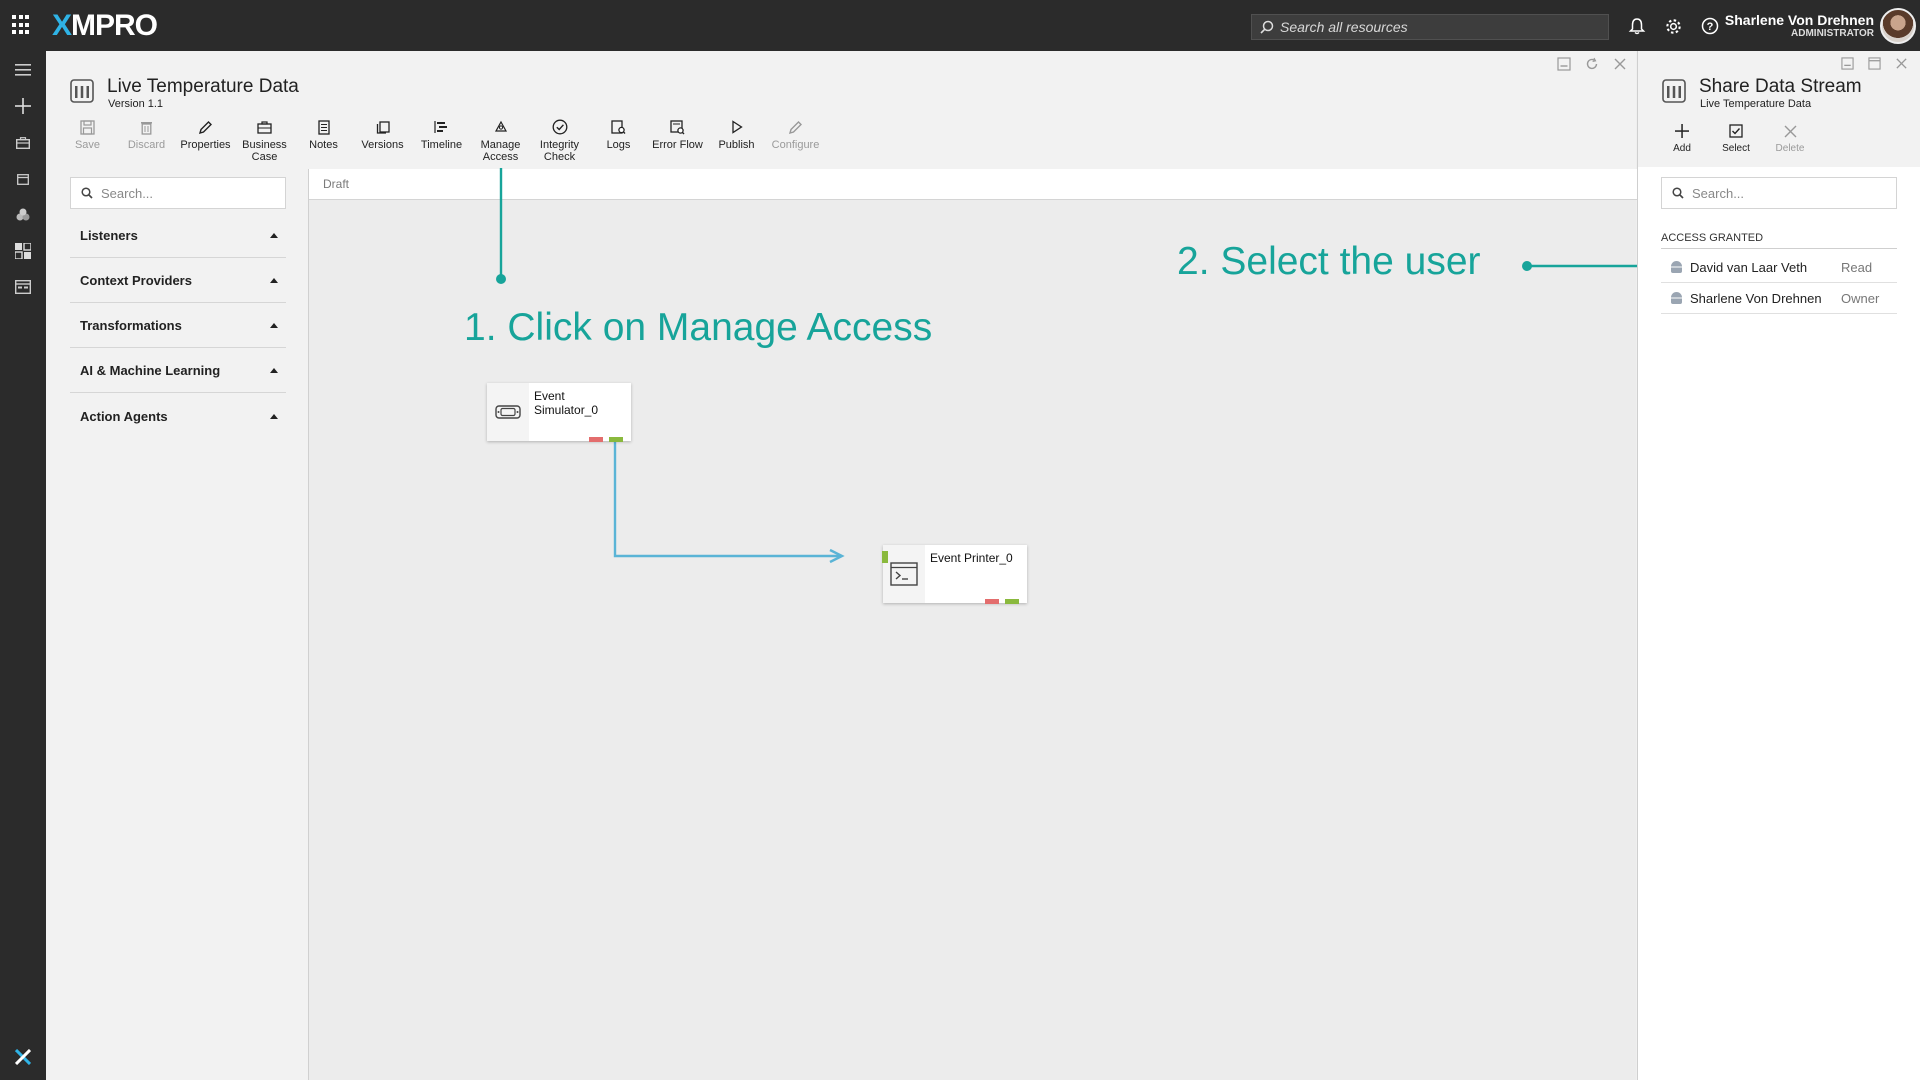 Image resolution: width=1920 pixels, height=1080 pixels. Describe the element at coordinates (1779, 240) in the screenshot. I see `access-granted-heading: ACCESS GRANTED` at that location.